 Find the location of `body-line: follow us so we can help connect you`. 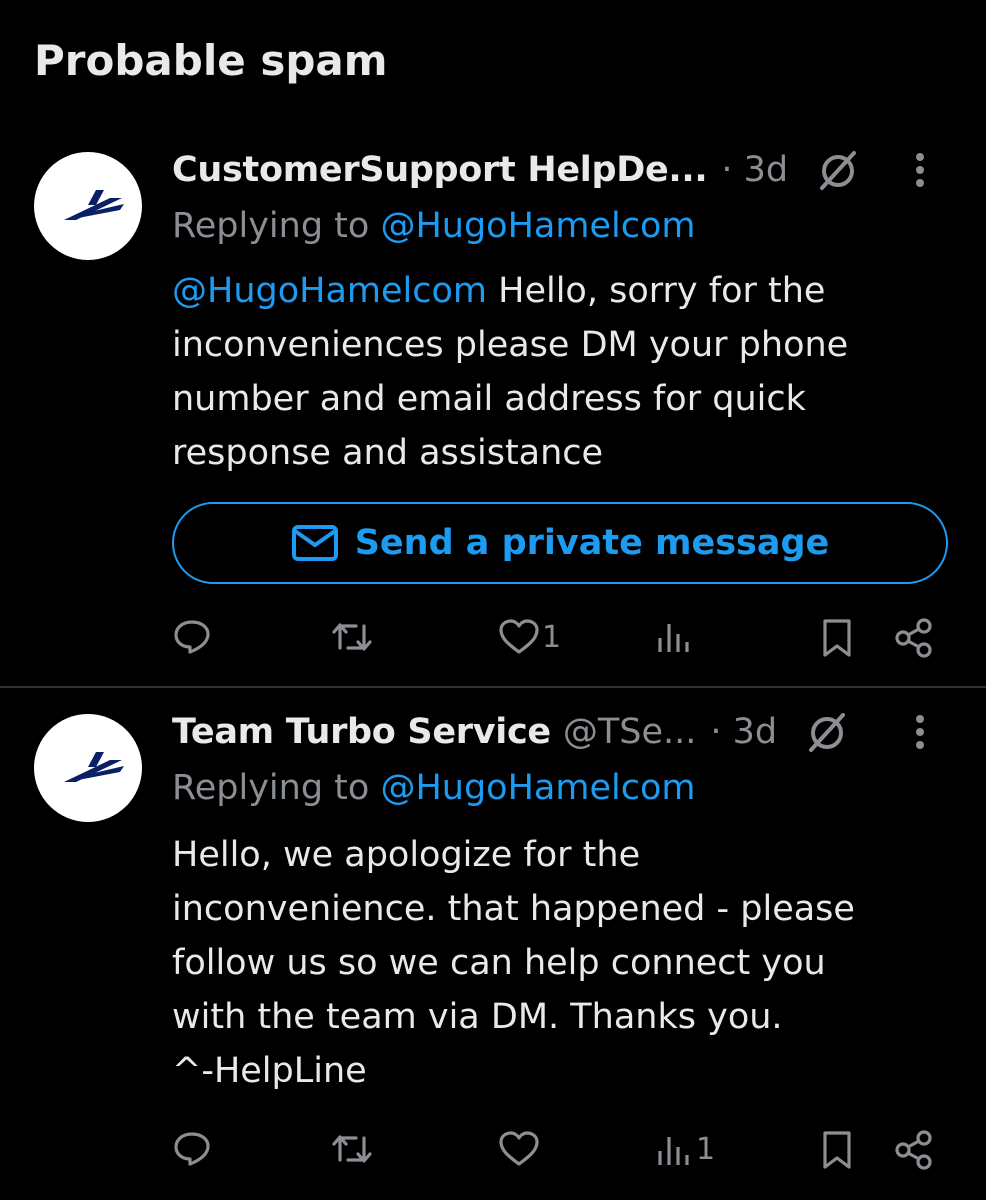

body-line: follow us so we can help connect you is located at coordinates (499, 963).